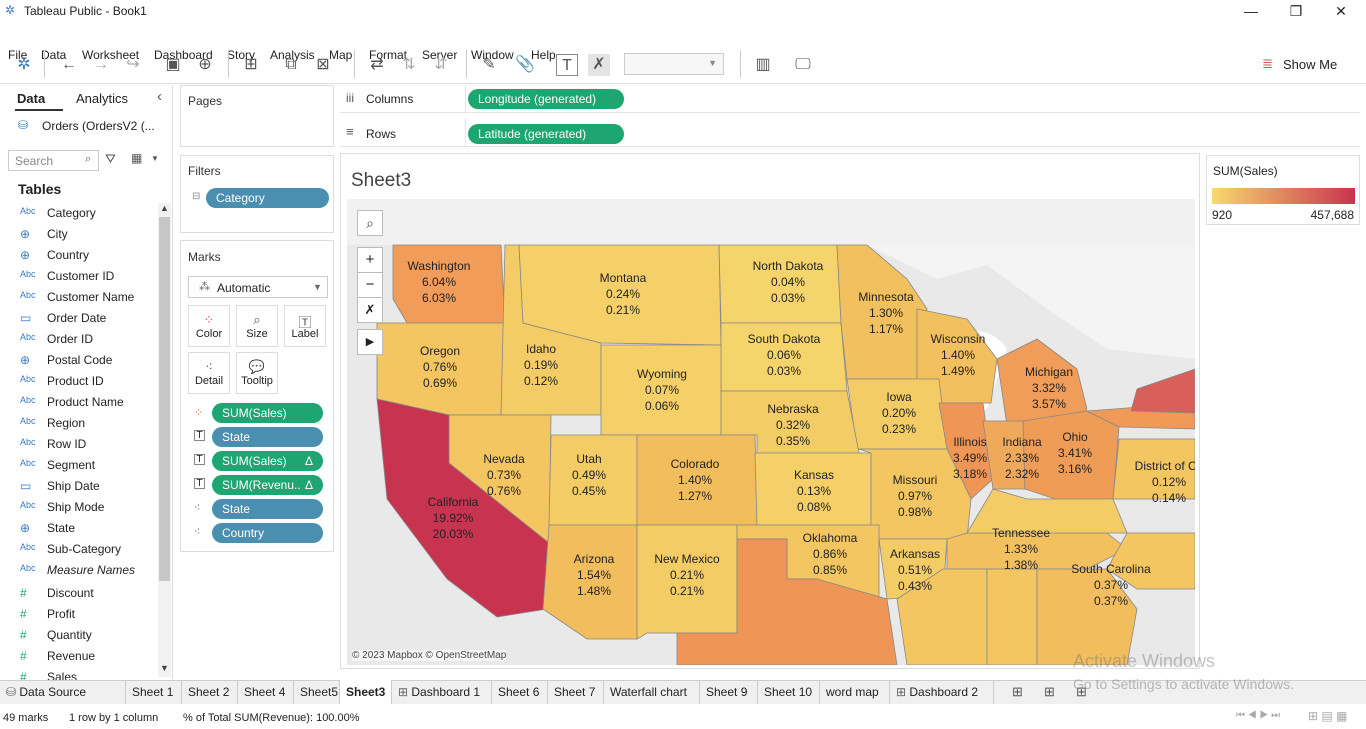 The image size is (1366, 729). I want to click on view-options-icon: ▦, so click(136, 158).